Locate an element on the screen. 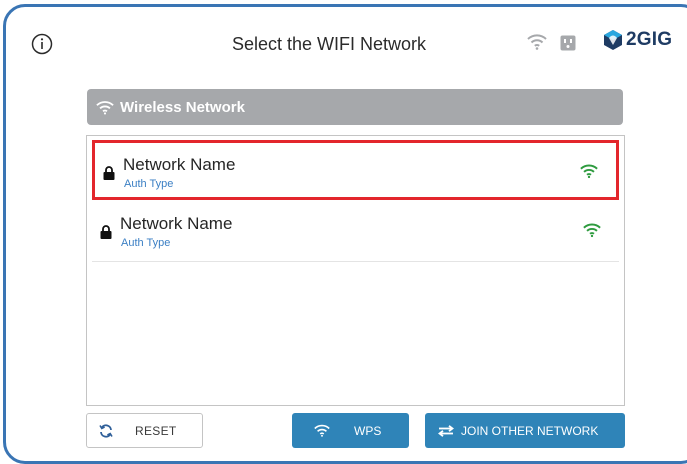 The width and height of the screenshot is (687, 464). brand-logo: 2GIG is located at coordinates (637, 40).